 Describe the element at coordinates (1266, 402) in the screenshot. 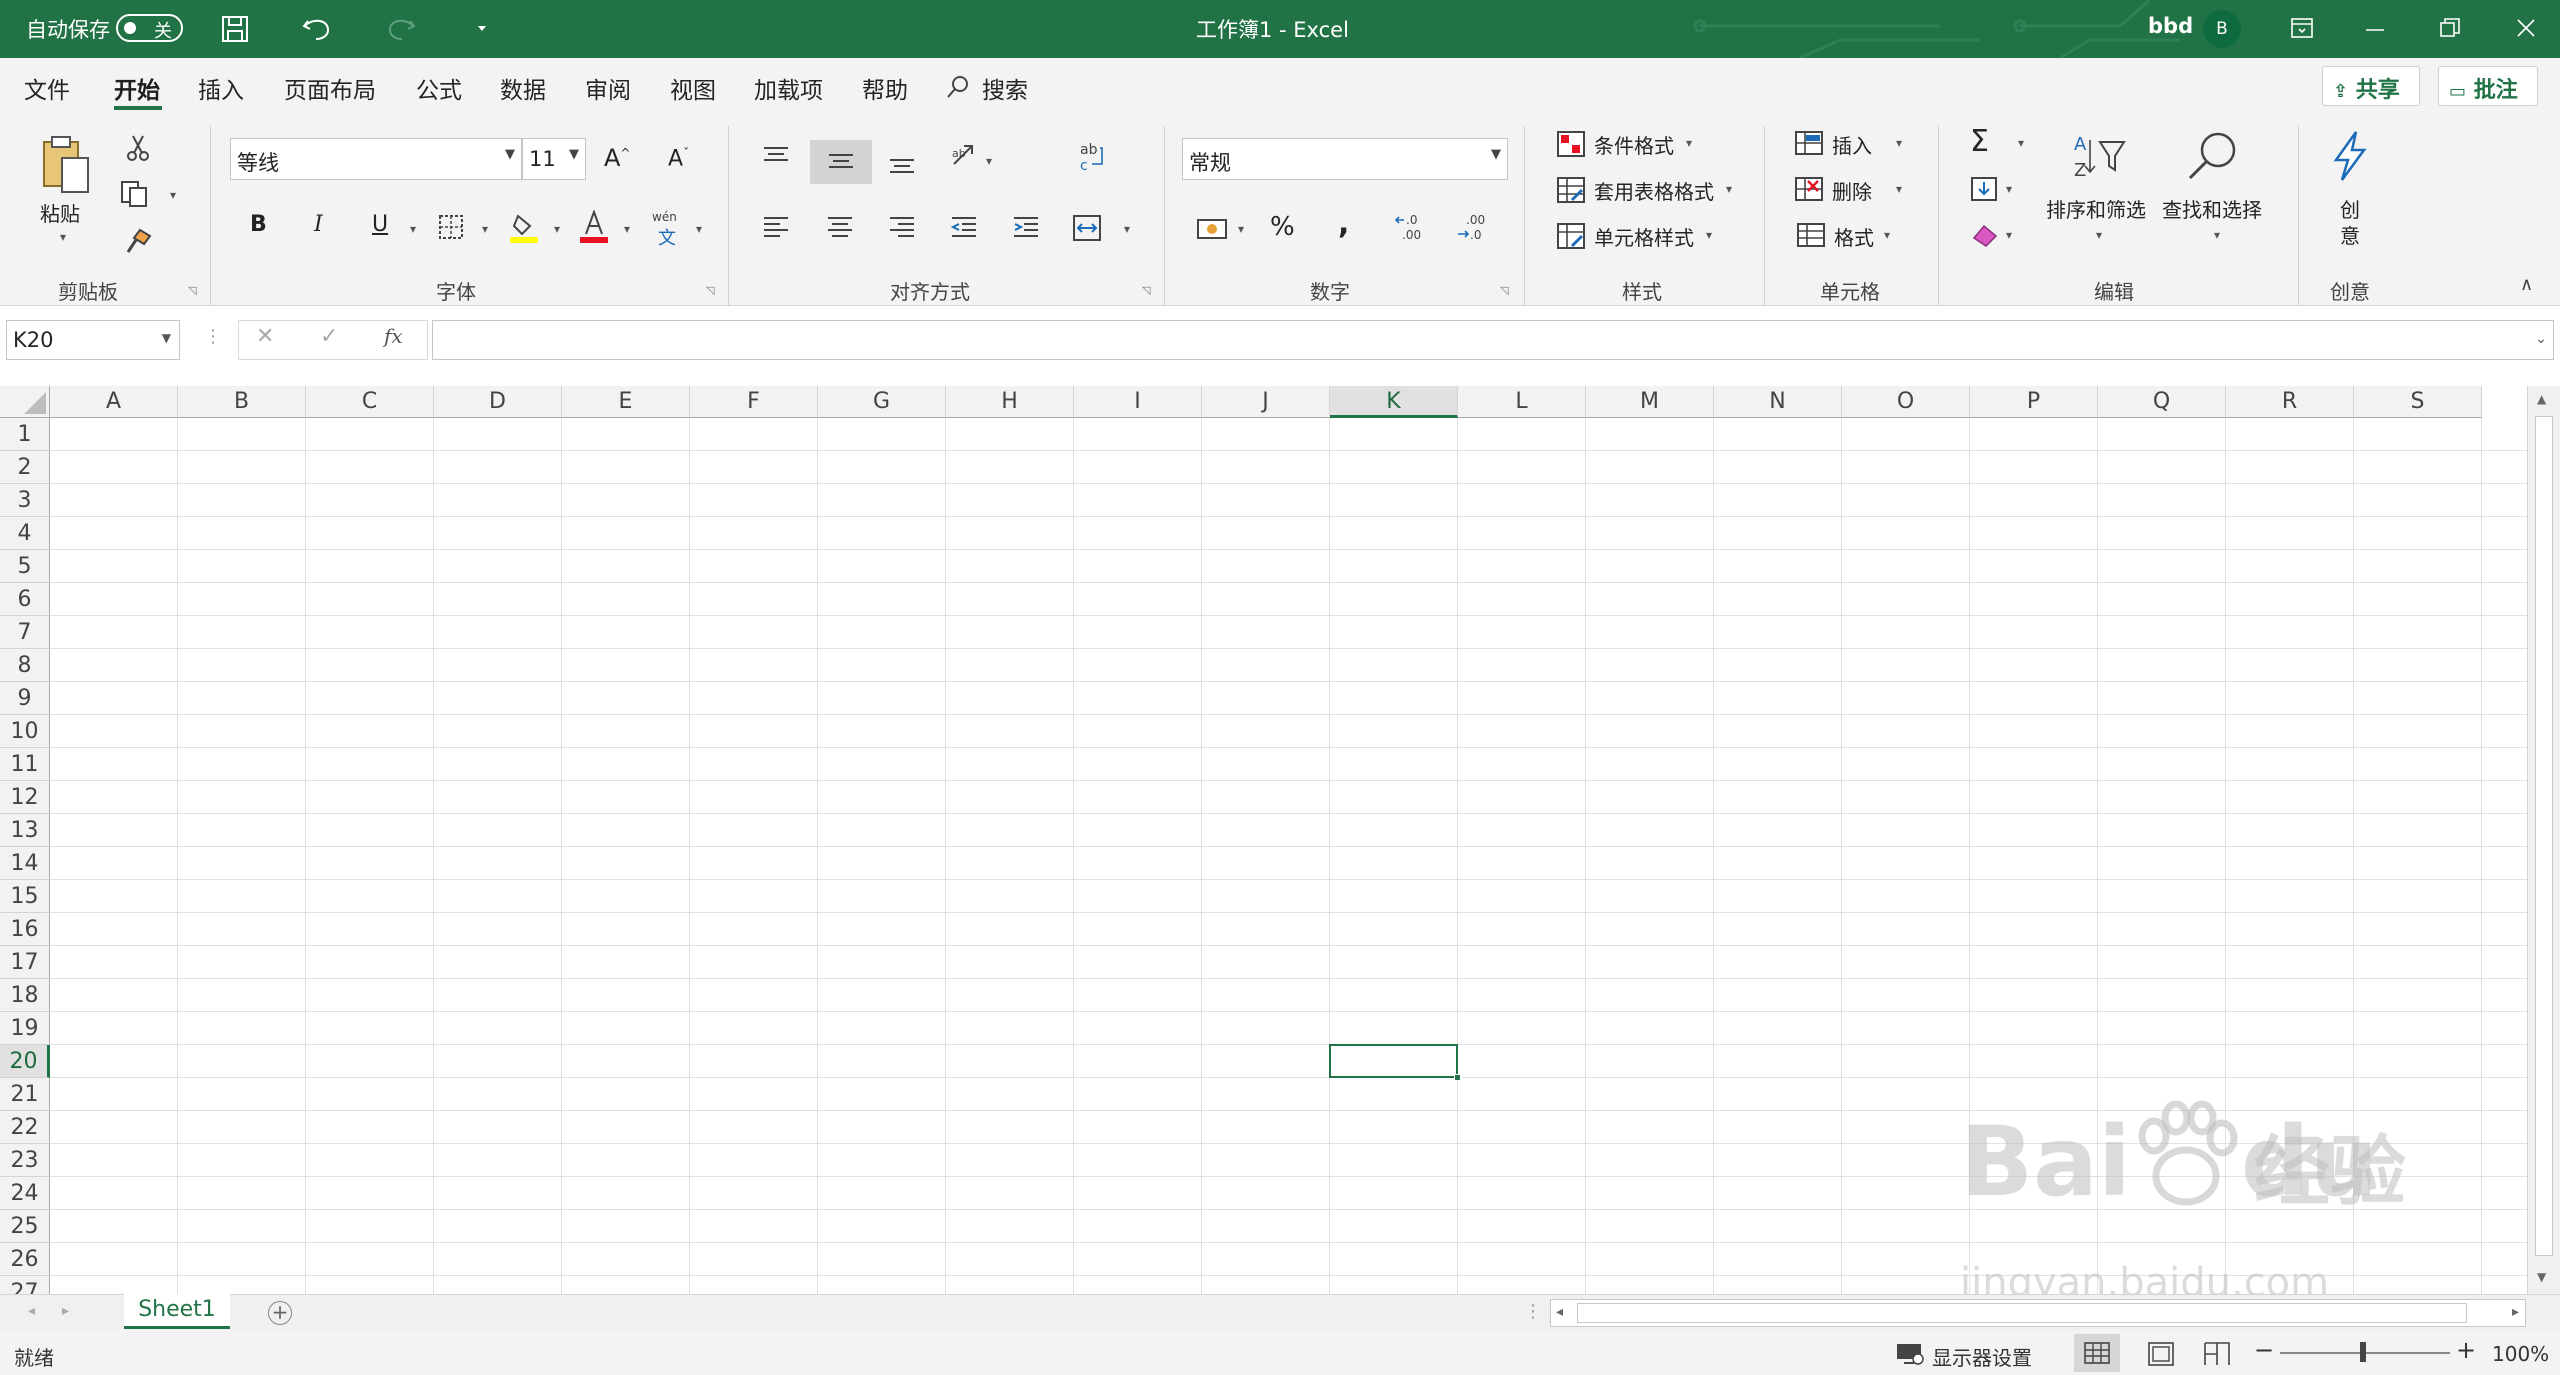

I see `column-header: J` at that location.